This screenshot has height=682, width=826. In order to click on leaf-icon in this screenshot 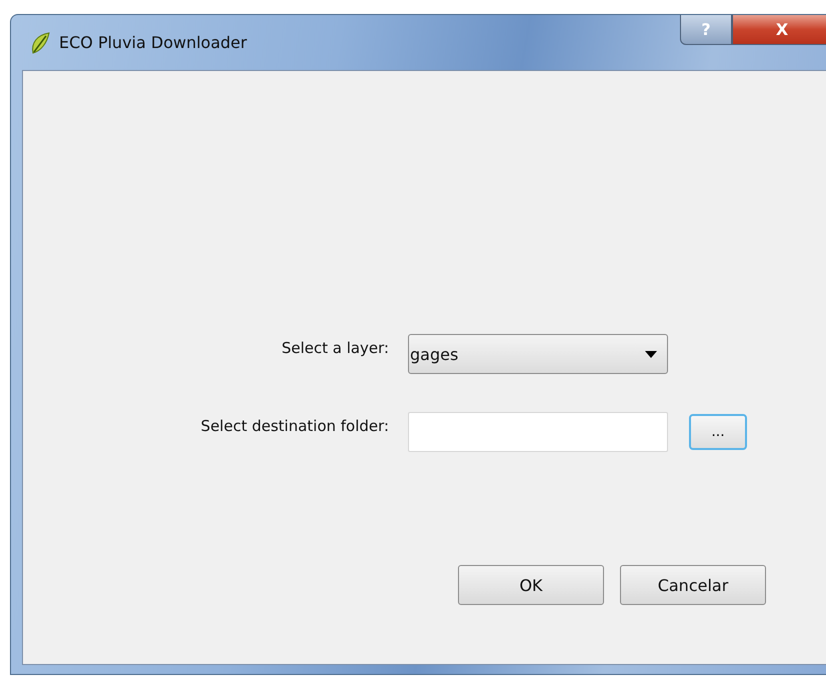, I will do `click(40, 42)`.